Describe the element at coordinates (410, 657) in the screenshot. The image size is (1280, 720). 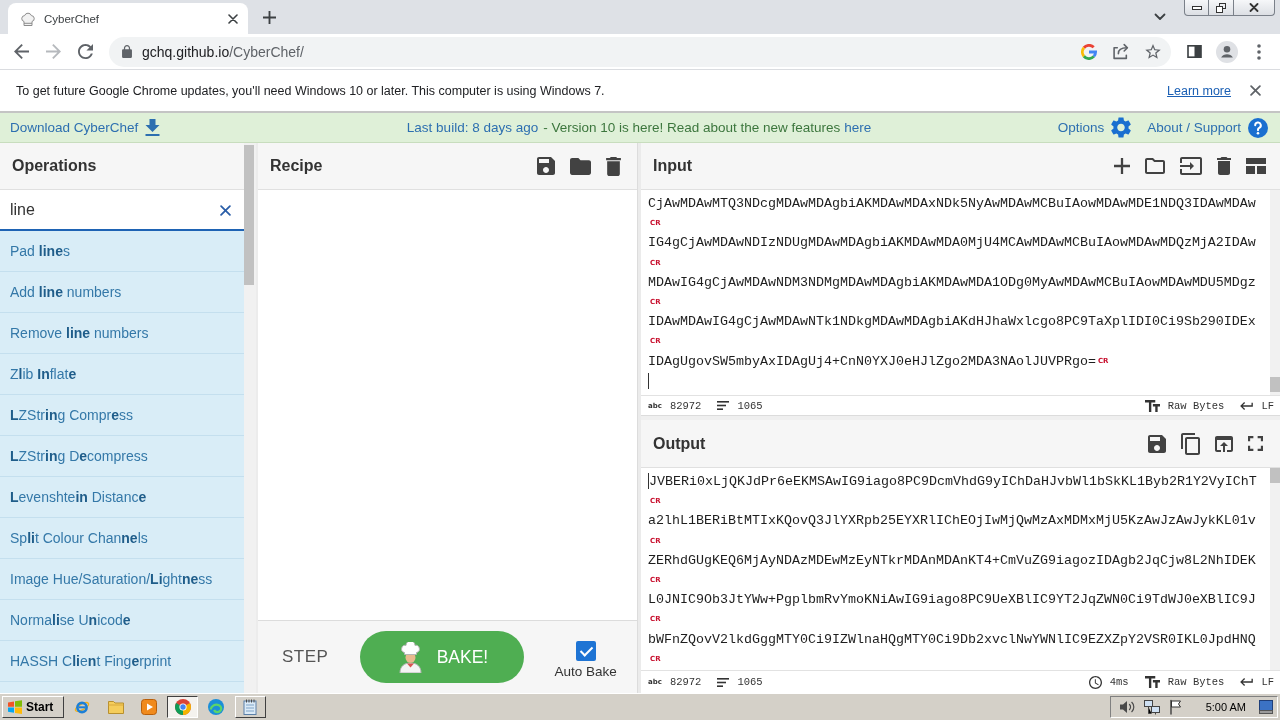
I see `chef-icon` at that location.